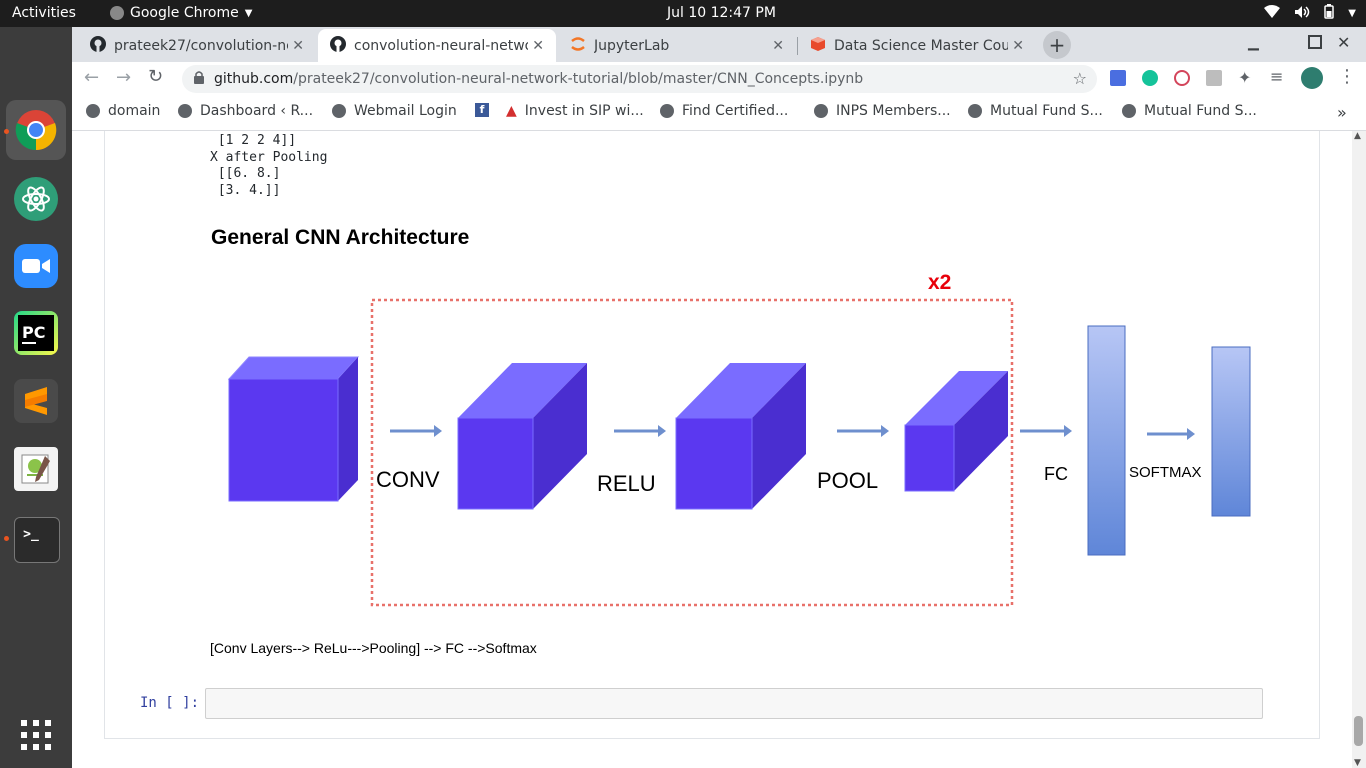 The width and height of the screenshot is (1366, 768). Describe the element at coordinates (44, 13) in the screenshot. I see `activities-button: Activities` at that location.